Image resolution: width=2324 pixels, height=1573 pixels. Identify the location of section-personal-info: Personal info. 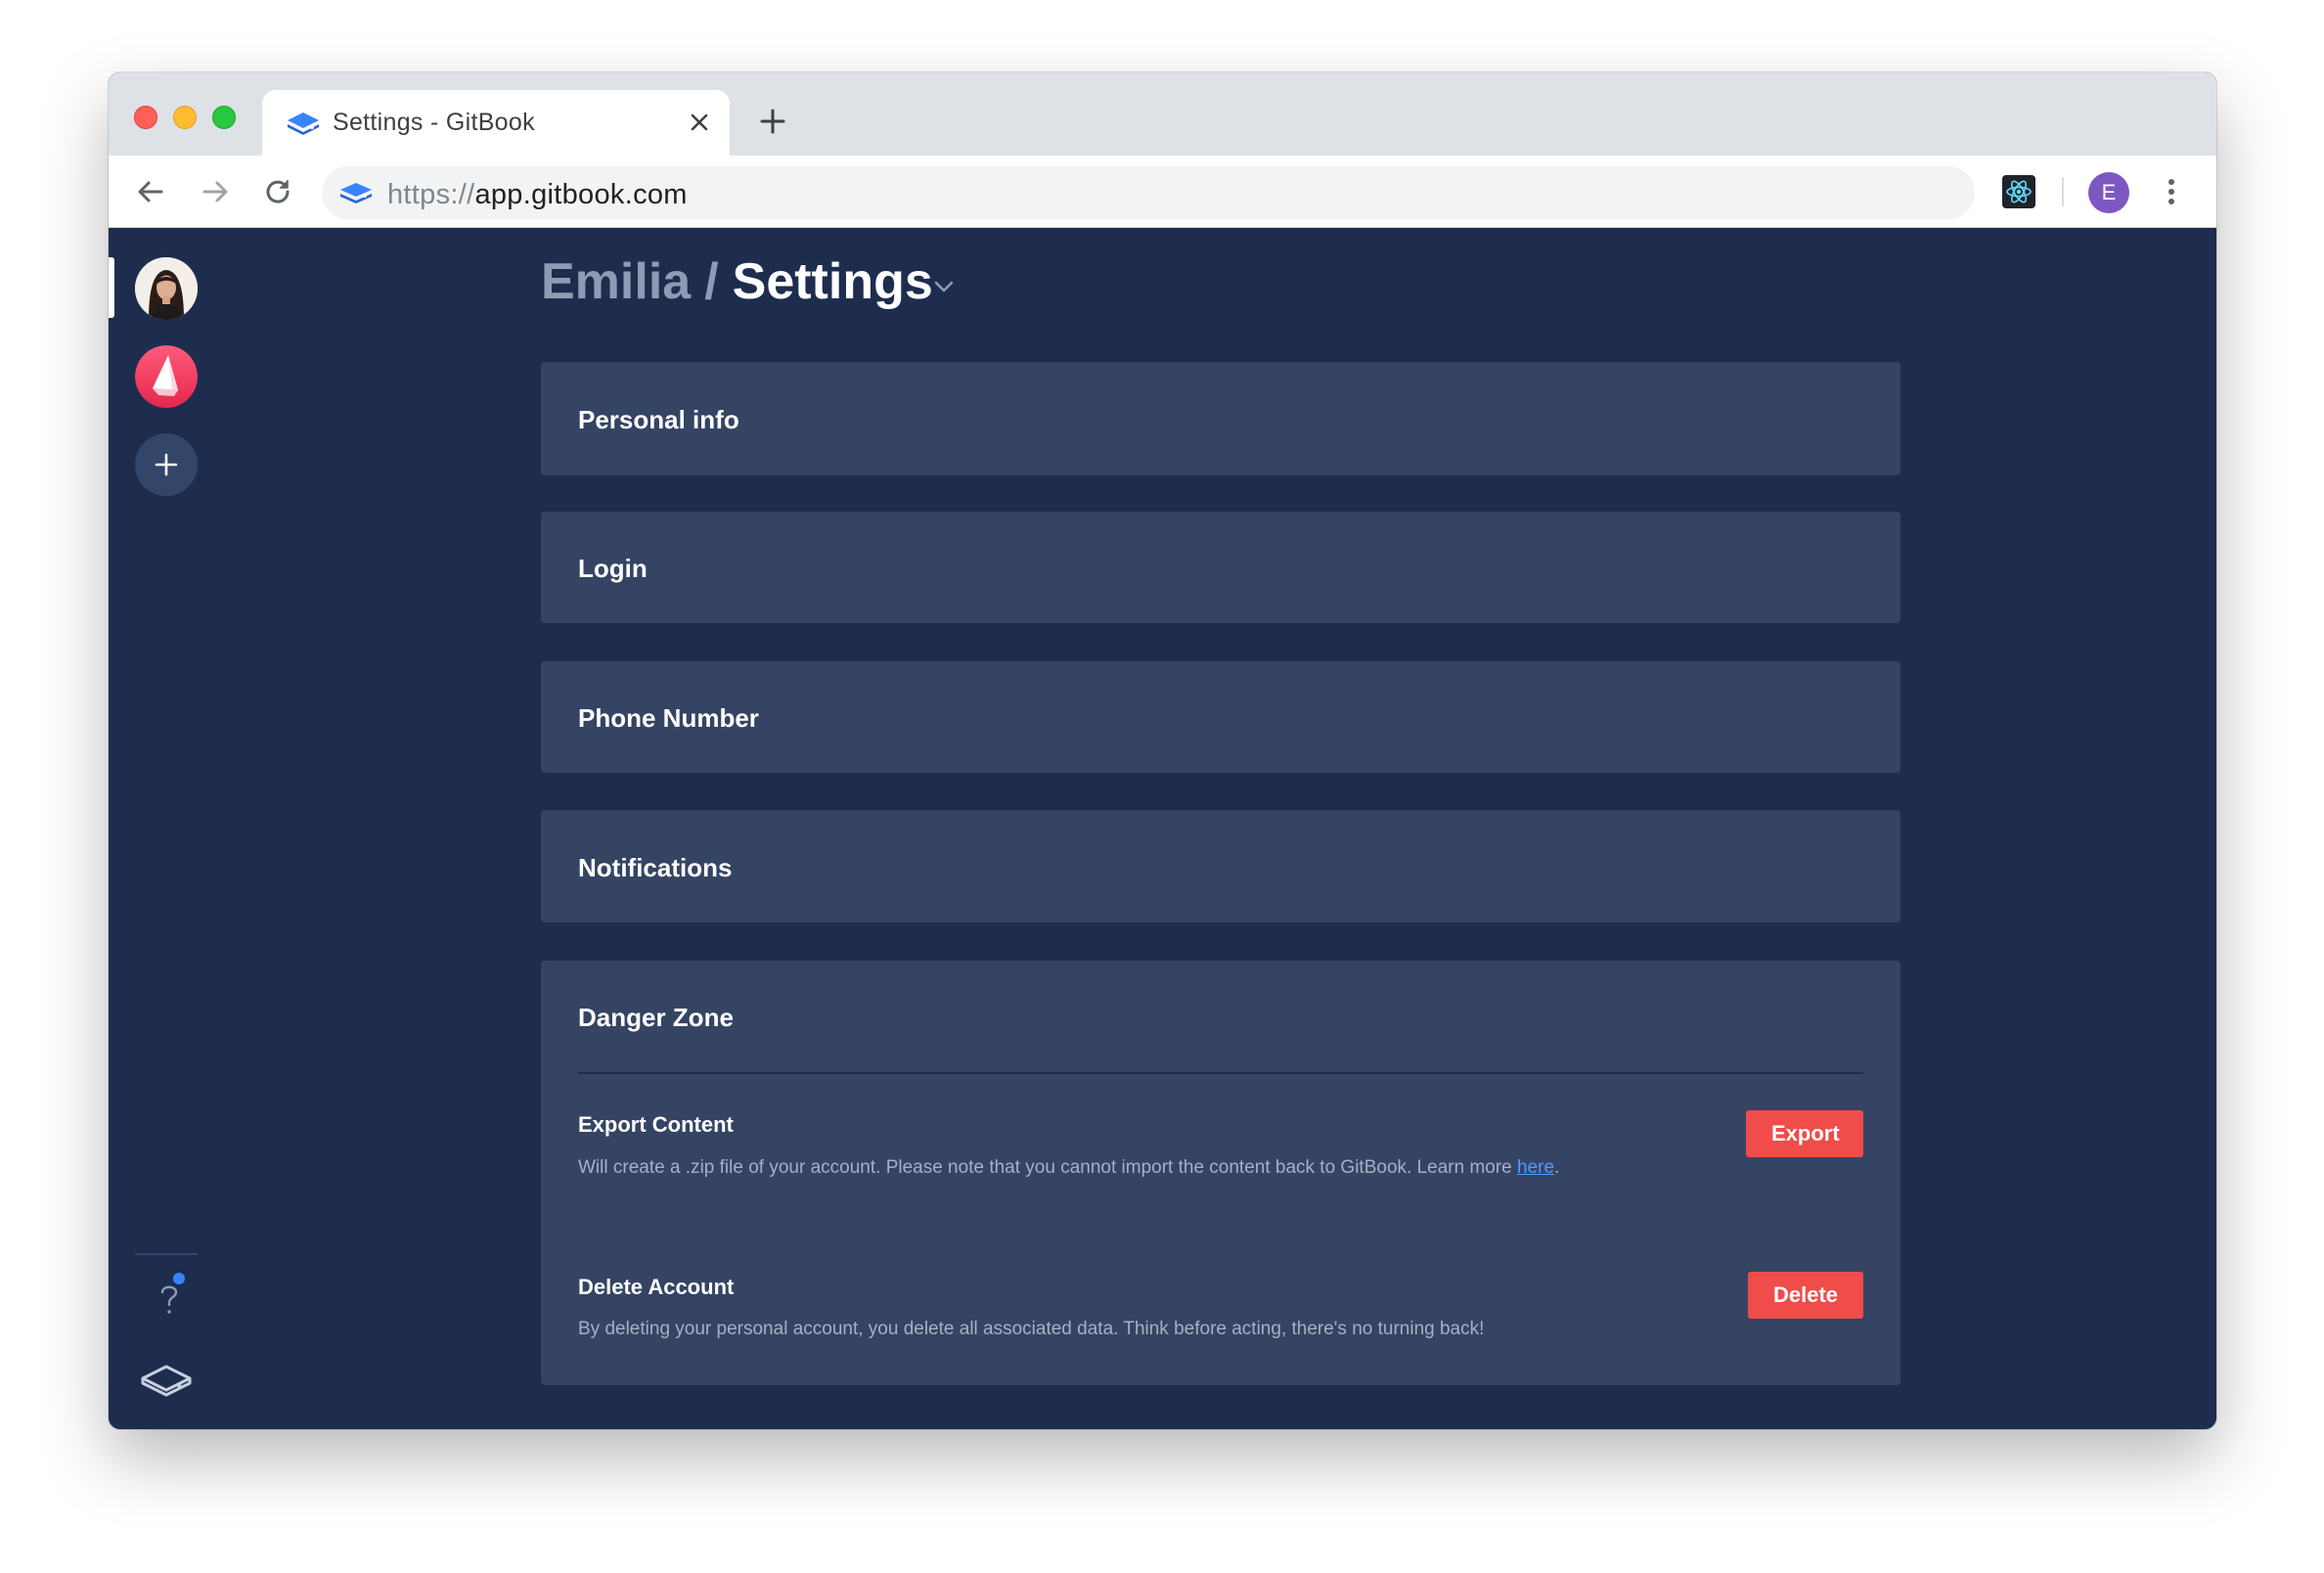
(1220, 418).